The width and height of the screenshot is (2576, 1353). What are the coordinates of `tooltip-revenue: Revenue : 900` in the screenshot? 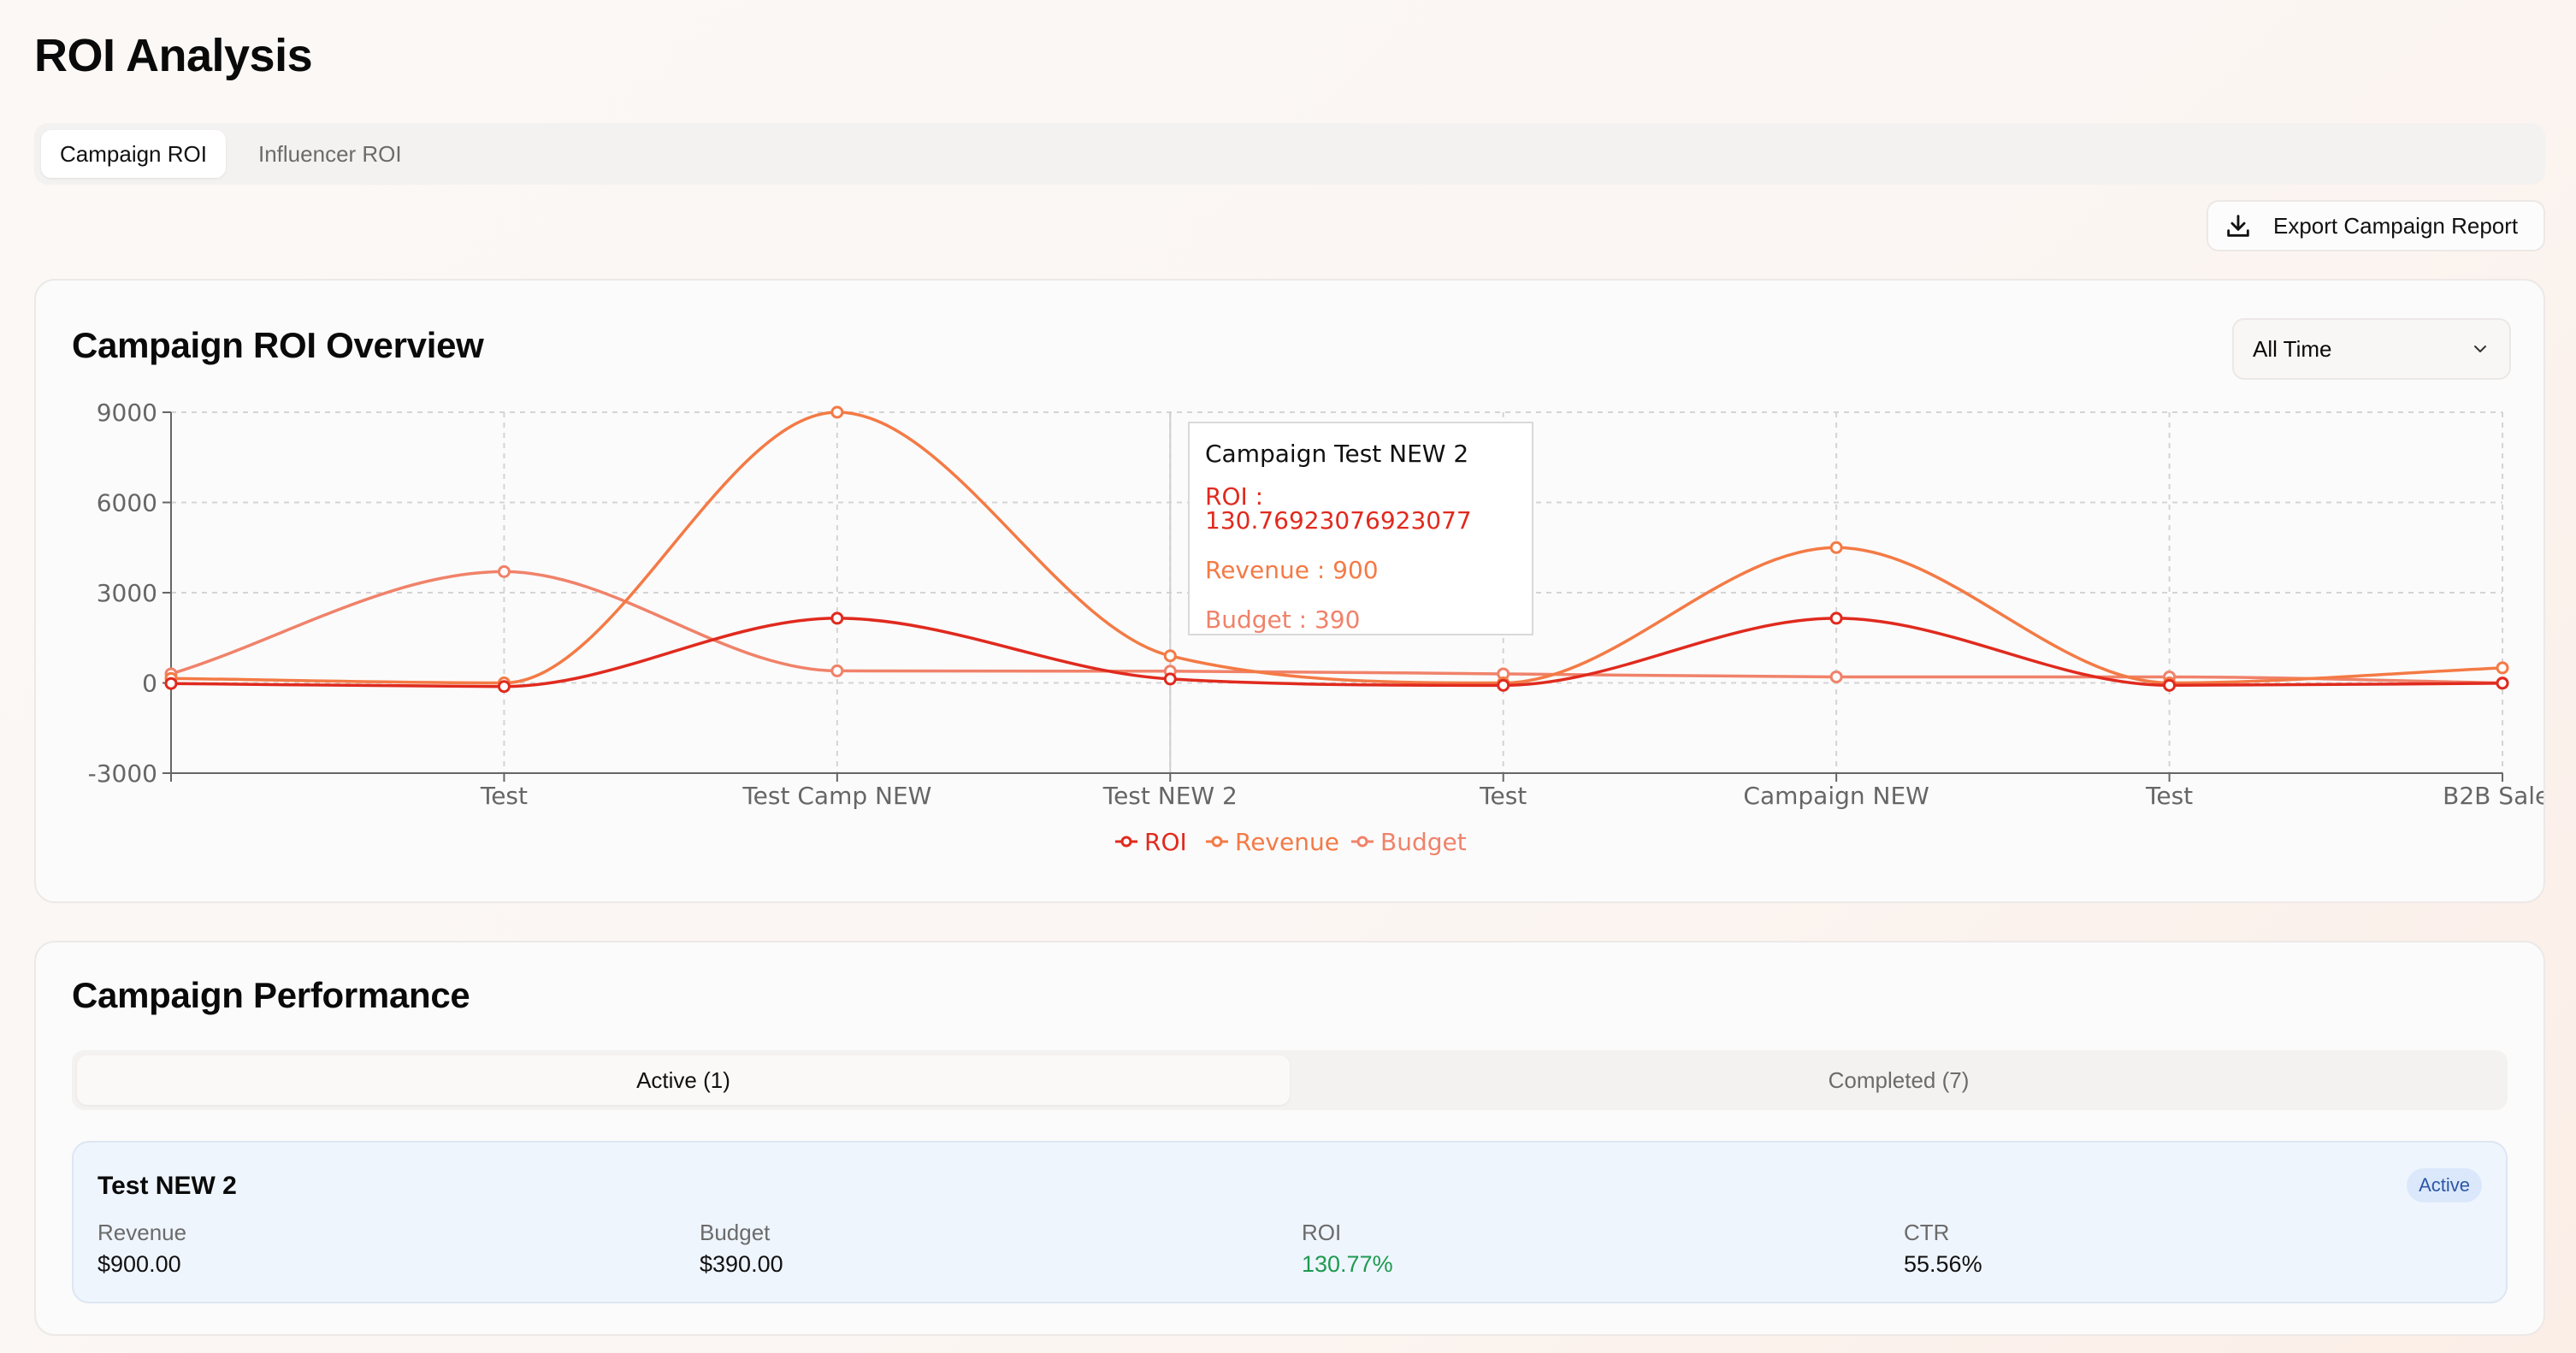 It's located at (1292, 570).